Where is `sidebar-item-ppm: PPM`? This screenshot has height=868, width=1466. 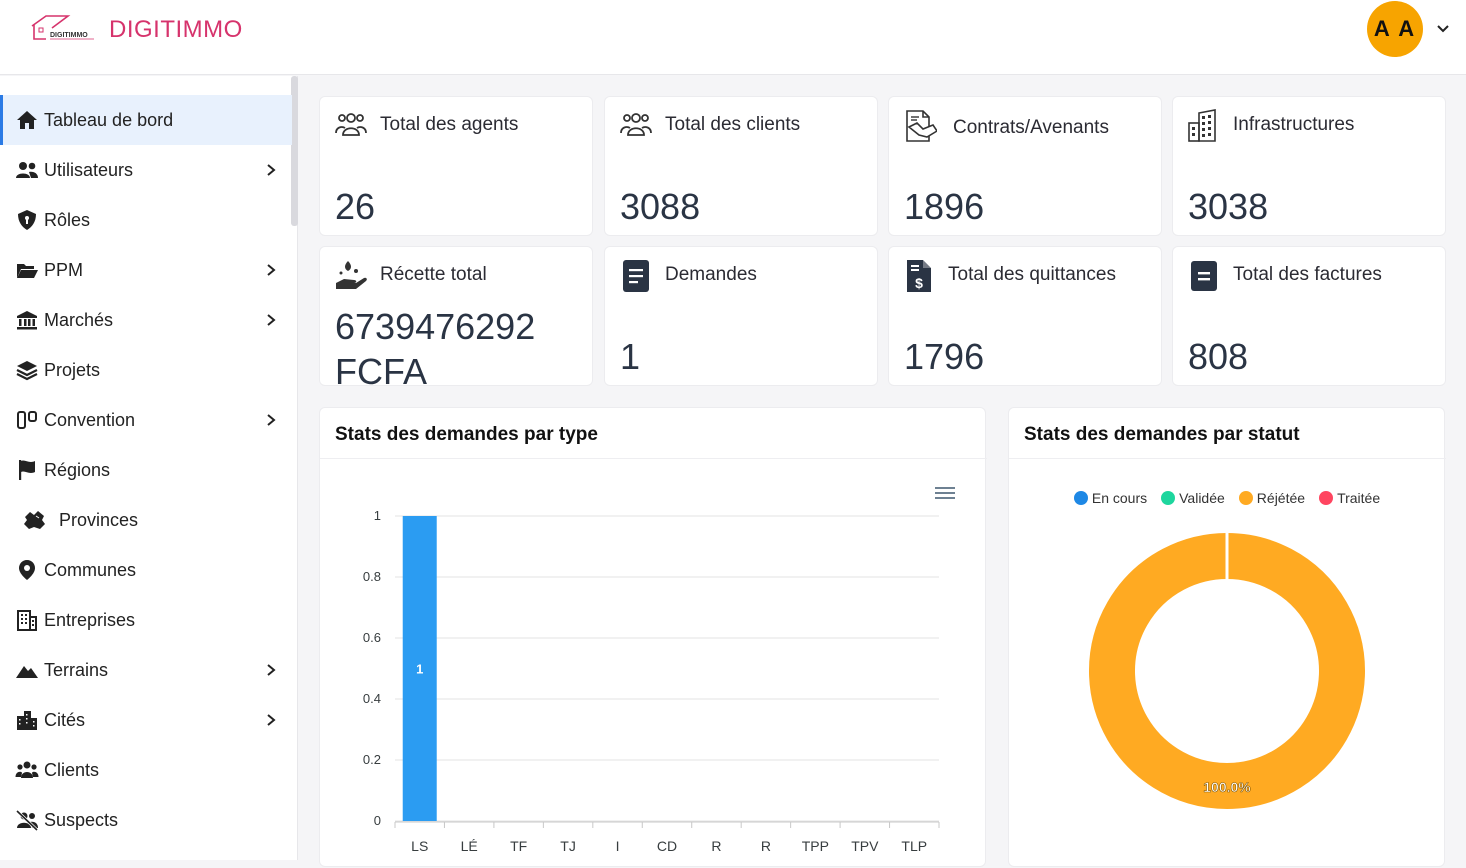
sidebar-item-ppm: PPM is located at coordinates (146, 270).